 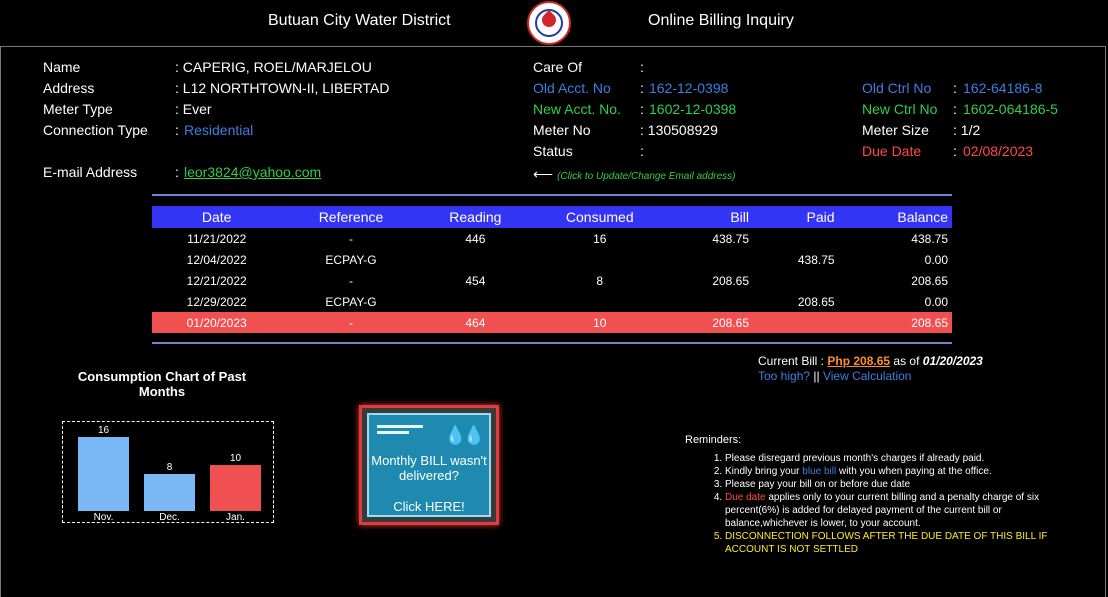 What do you see at coordinates (177, 172) in the screenshot?
I see `email-colon: :` at bounding box center [177, 172].